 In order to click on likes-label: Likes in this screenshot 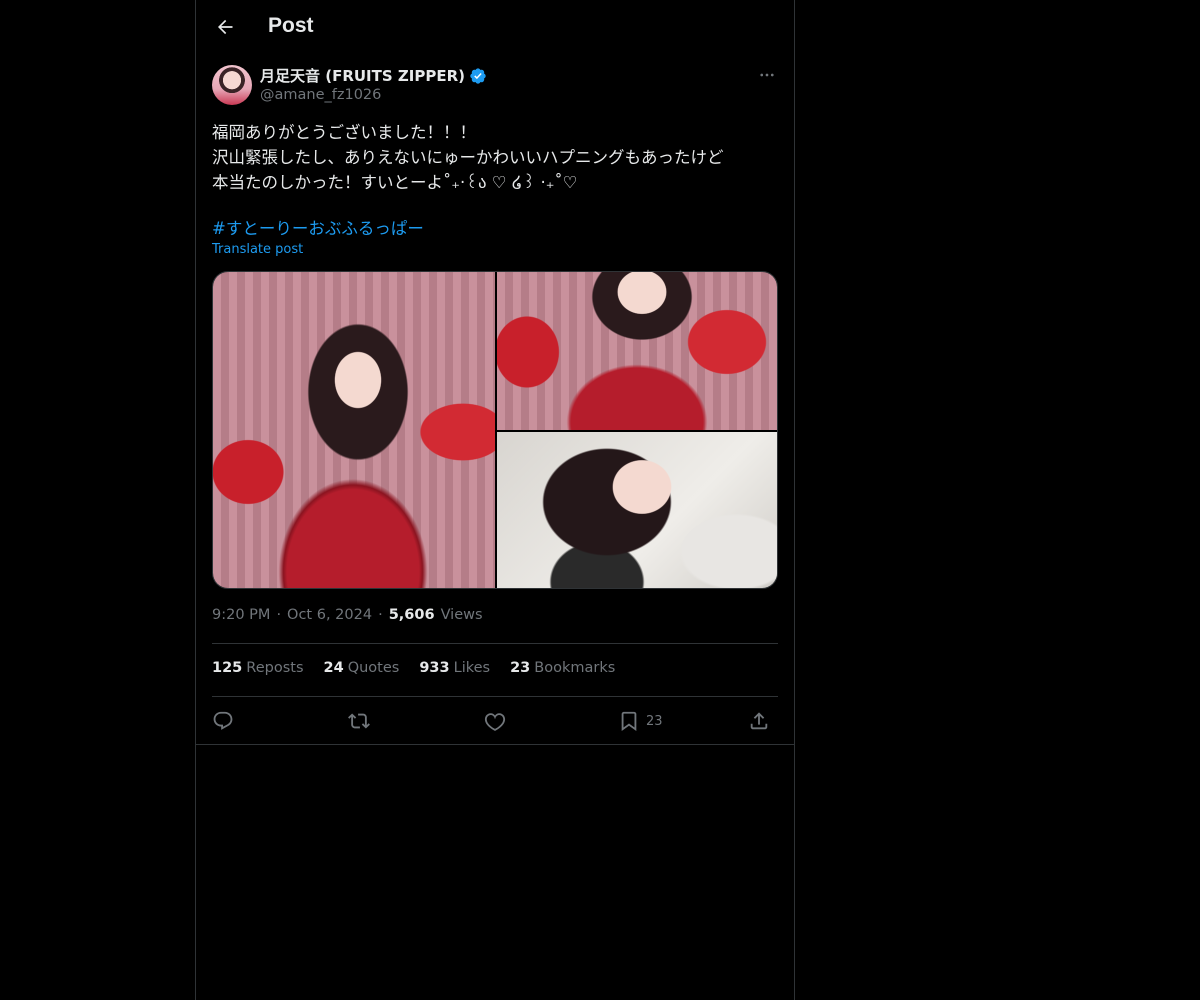, I will do `click(472, 668)`.